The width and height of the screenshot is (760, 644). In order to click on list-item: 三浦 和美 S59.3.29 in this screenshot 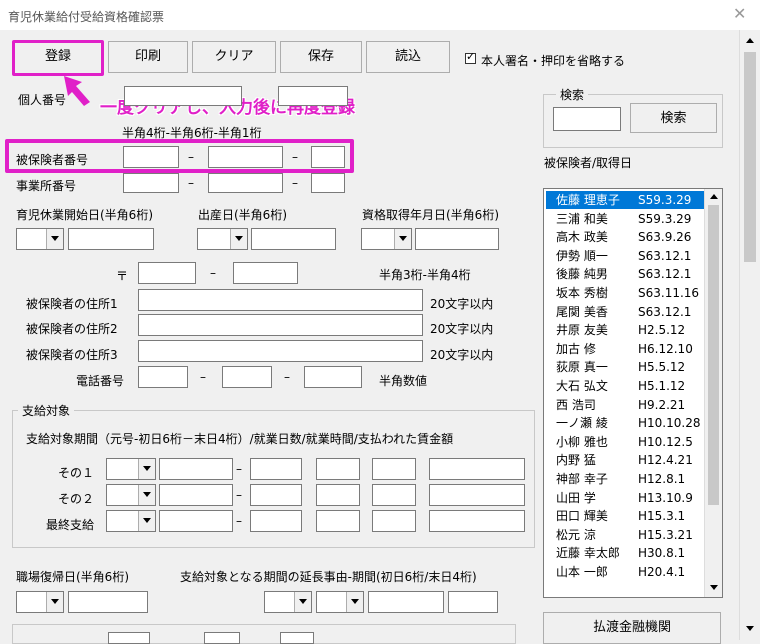, I will do `click(625, 219)`.